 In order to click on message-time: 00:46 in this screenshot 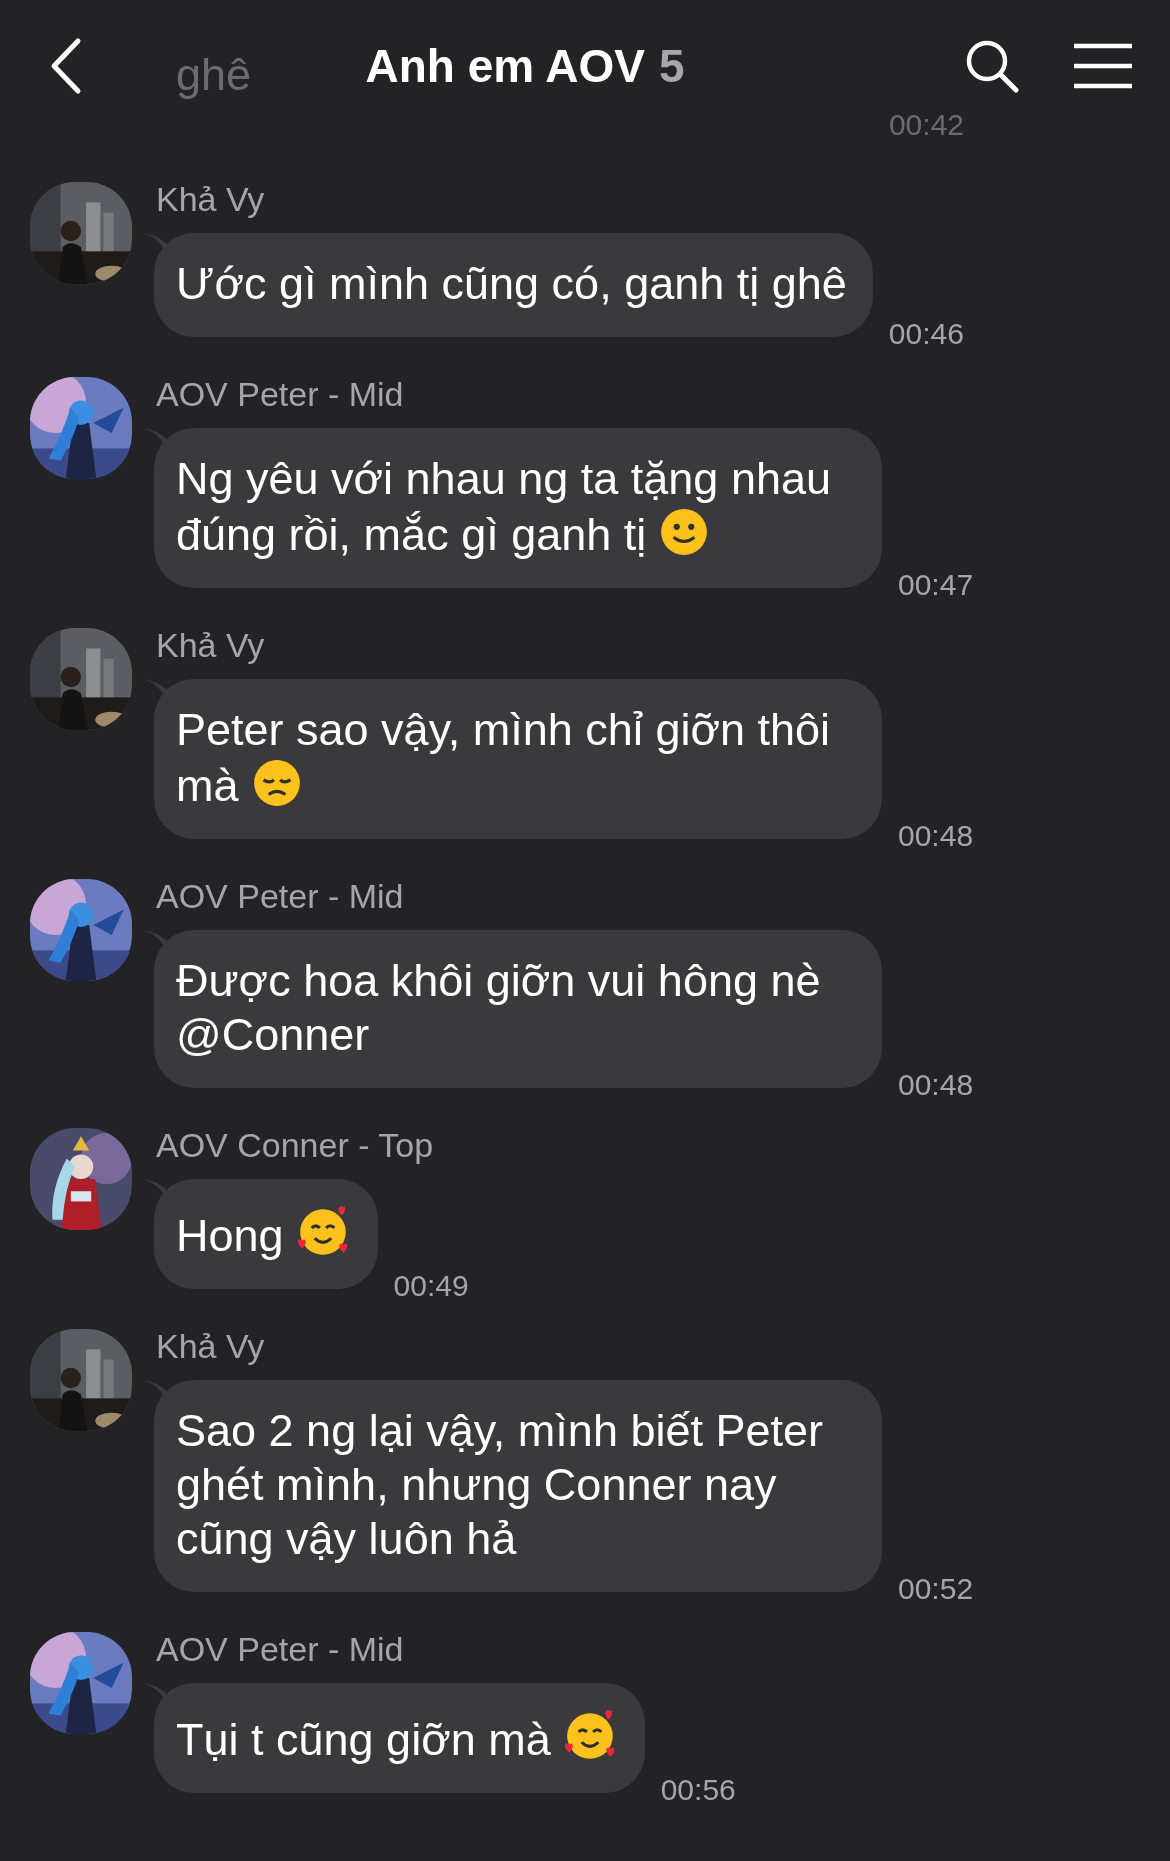, I will do `click(926, 334)`.